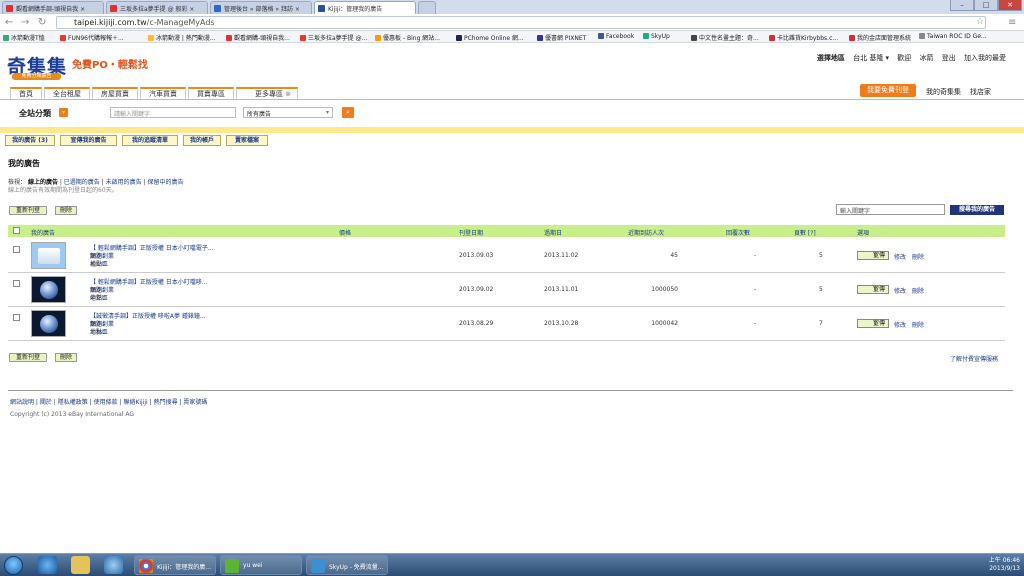 The height and width of the screenshot is (576, 1024). I want to click on myads-search-input: 輸入關鍵字, so click(890, 209).